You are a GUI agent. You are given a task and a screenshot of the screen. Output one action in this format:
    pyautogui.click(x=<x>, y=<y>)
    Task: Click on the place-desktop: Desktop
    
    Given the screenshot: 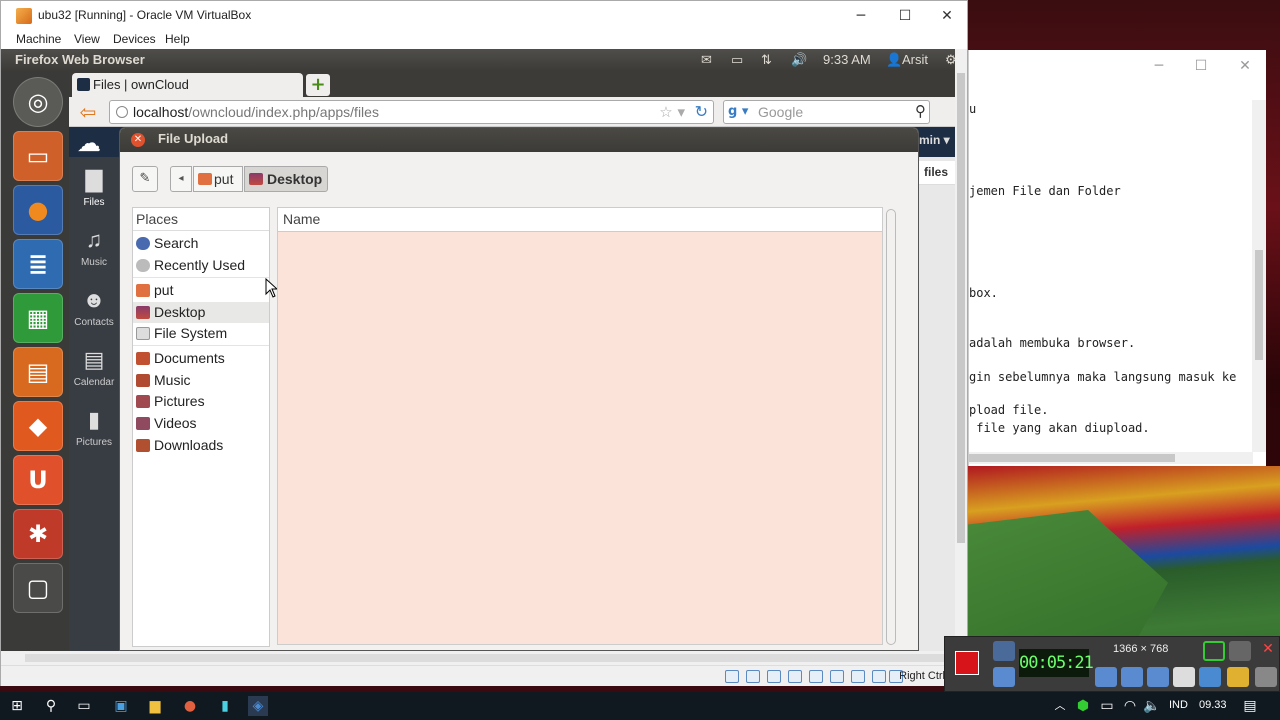 What is the action you would take?
    pyautogui.click(x=201, y=312)
    